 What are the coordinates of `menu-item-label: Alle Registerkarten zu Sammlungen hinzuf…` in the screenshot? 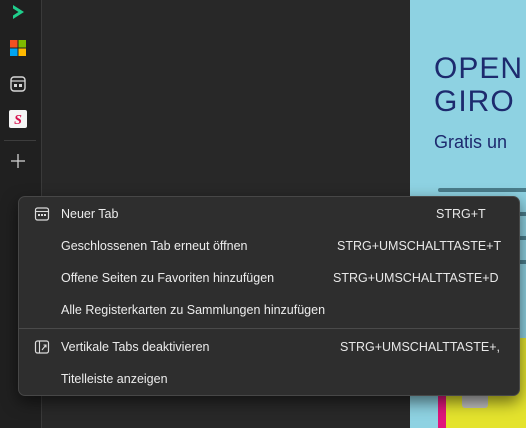 It's located at (193, 310).